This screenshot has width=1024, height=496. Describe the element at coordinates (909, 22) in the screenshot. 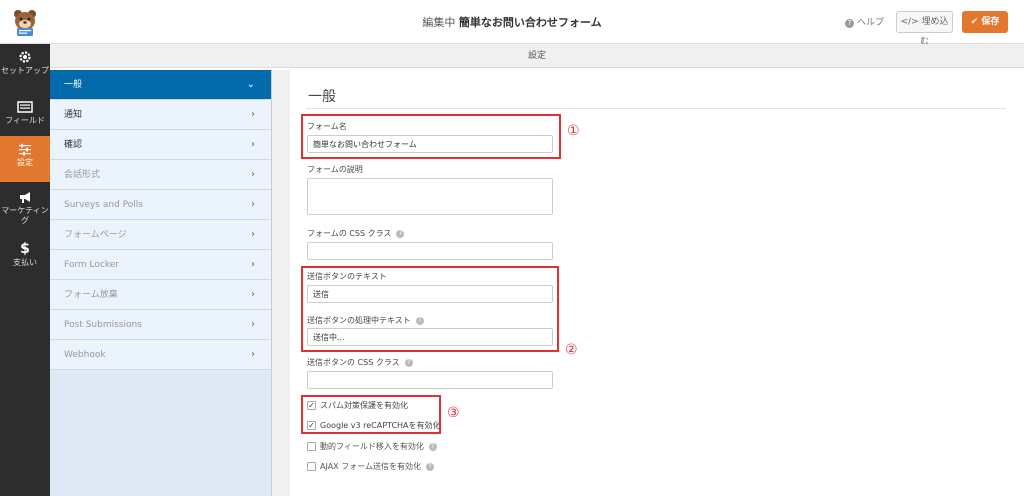

I see `code-icon: </>` at that location.